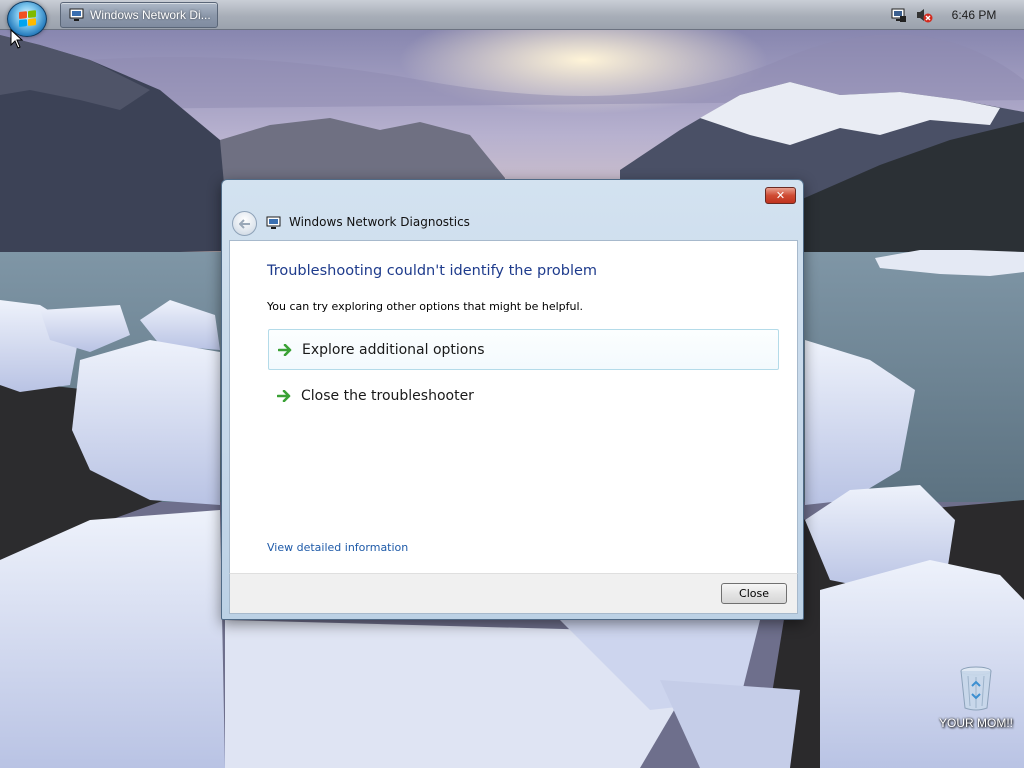 Image resolution: width=1024 pixels, height=768 pixels. I want to click on close-troubleshooter-link: Close the troubleshooter, so click(523, 395).